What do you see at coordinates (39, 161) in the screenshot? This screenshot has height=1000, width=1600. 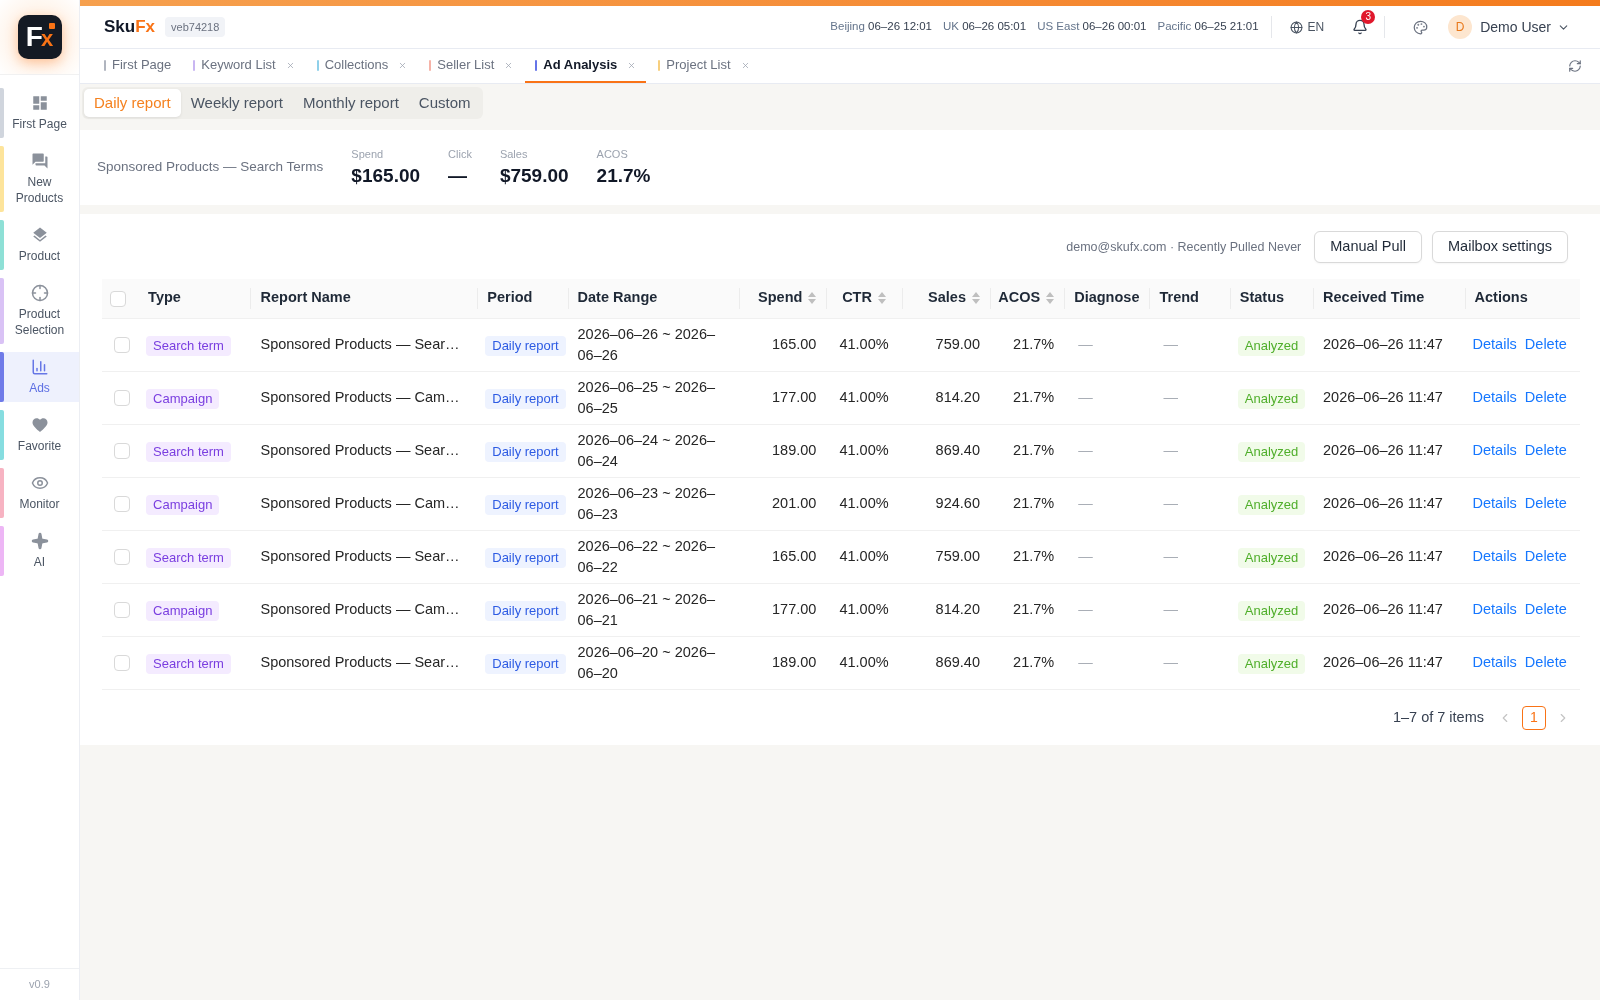 I see `chat-bubbles-icon` at bounding box center [39, 161].